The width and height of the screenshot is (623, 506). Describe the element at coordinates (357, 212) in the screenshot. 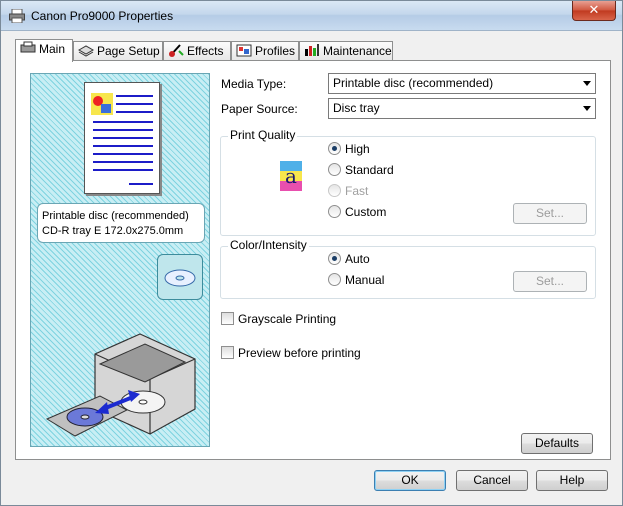

I see `quality-custom-radio: Custom` at that location.